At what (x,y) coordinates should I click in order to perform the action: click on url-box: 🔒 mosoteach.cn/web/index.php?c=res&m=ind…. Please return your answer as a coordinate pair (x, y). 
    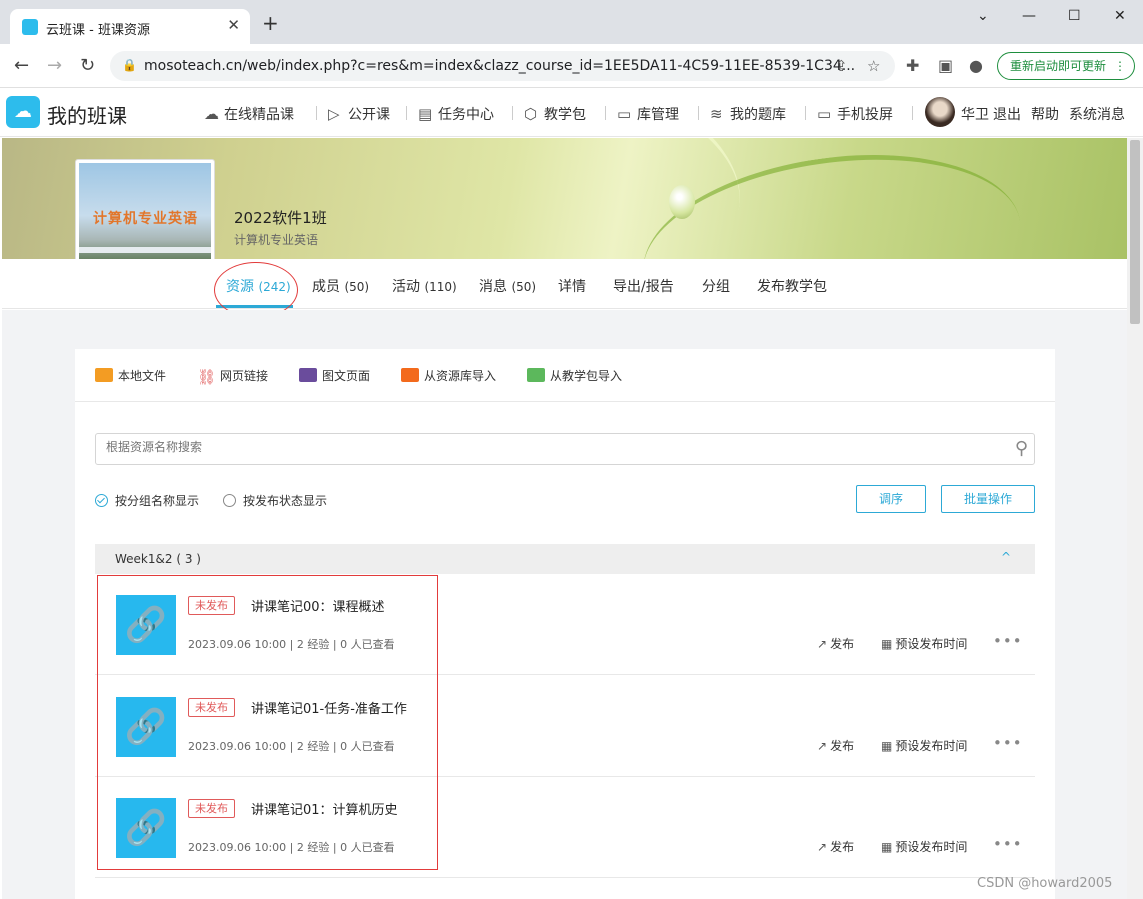
    Looking at the image, I should click on (502, 66).